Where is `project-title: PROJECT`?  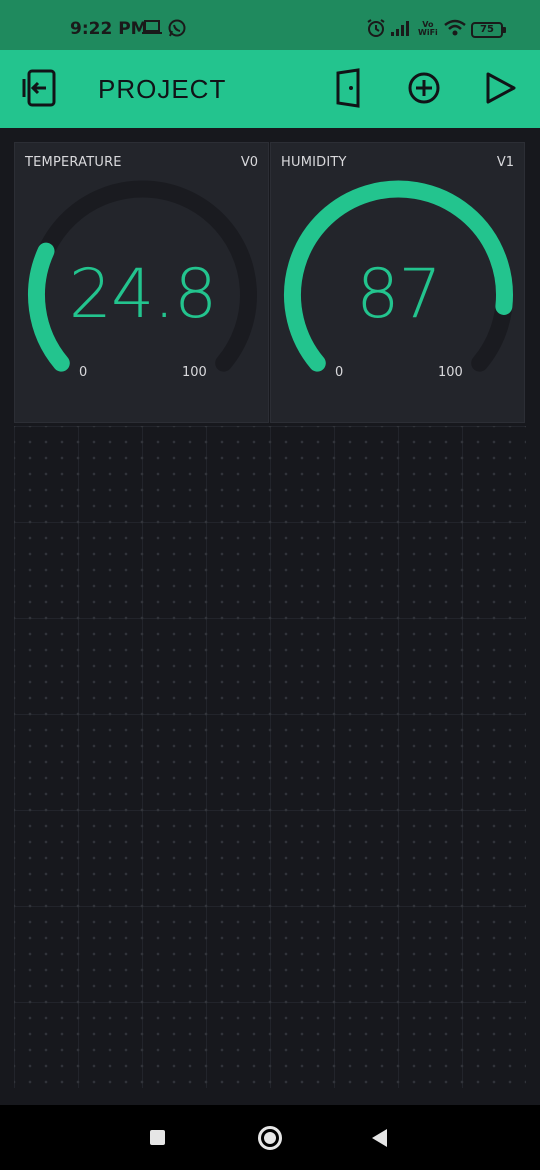
project-title: PROJECT is located at coordinates (162, 89).